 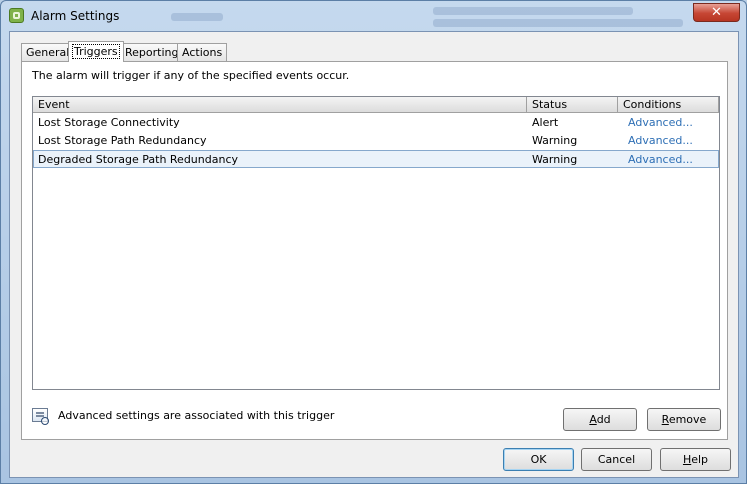 What do you see at coordinates (700, 459) in the screenshot?
I see `help-label: elp` at bounding box center [700, 459].